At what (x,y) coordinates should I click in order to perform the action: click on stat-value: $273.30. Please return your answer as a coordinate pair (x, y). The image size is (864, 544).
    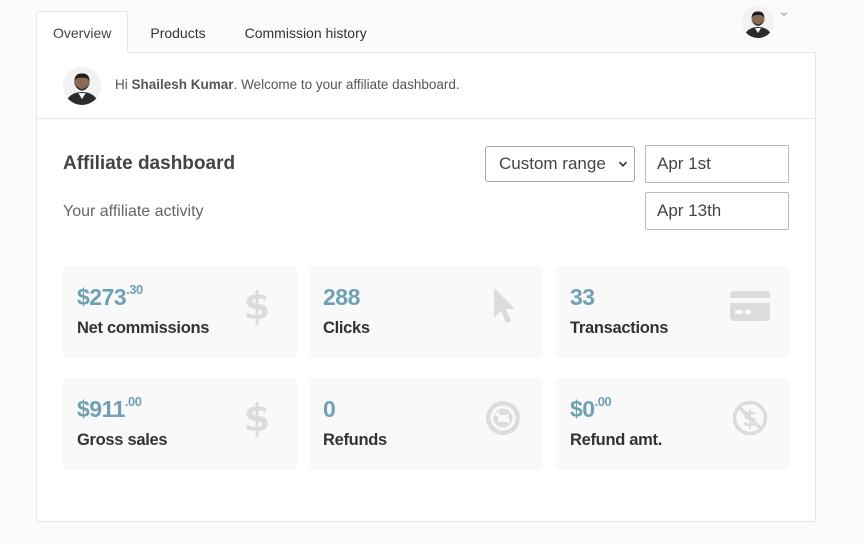
    Looking at the image, I should click on (110, 296).